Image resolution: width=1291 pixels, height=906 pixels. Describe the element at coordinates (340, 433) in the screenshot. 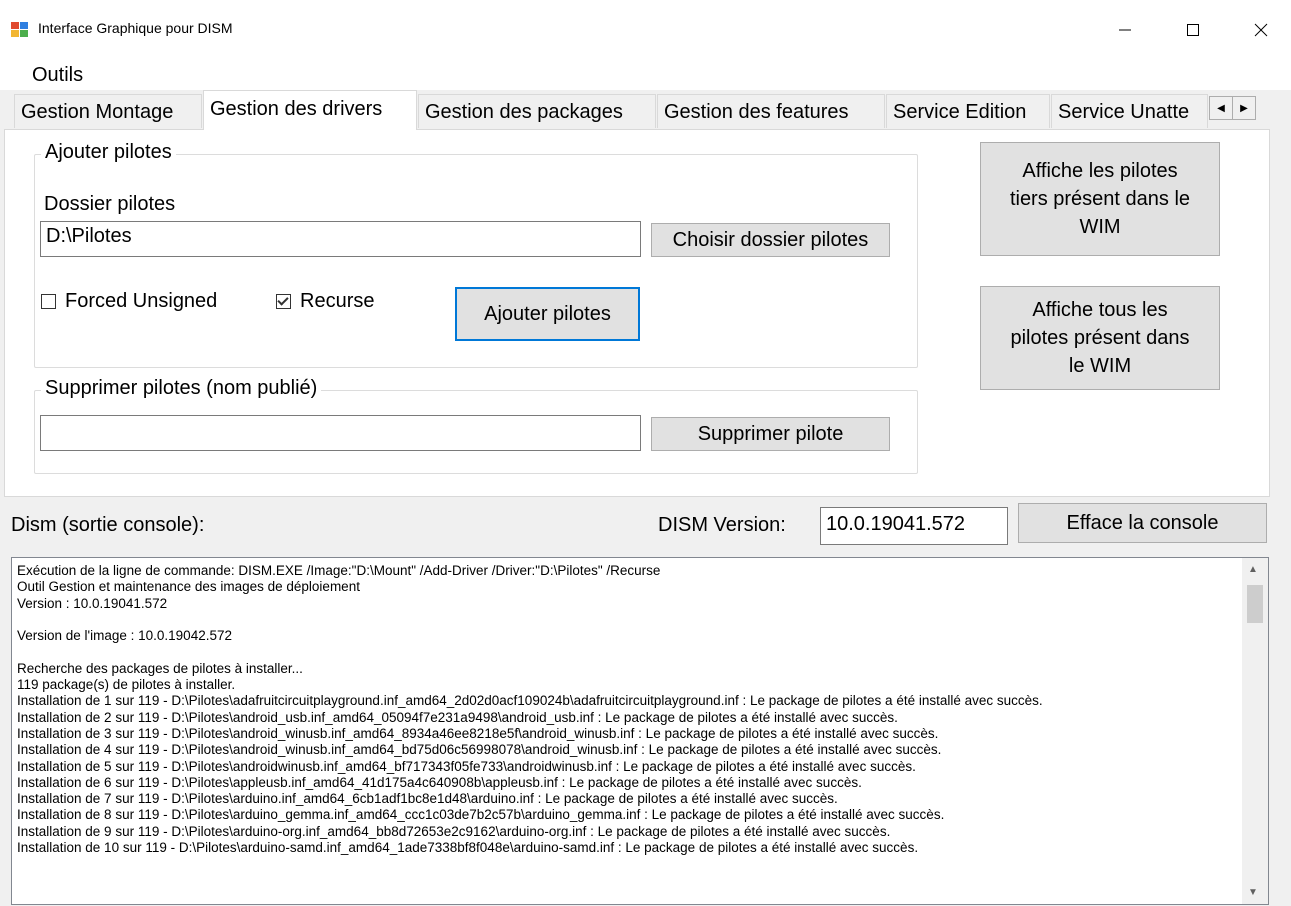

I see `published-name-input` at that location.